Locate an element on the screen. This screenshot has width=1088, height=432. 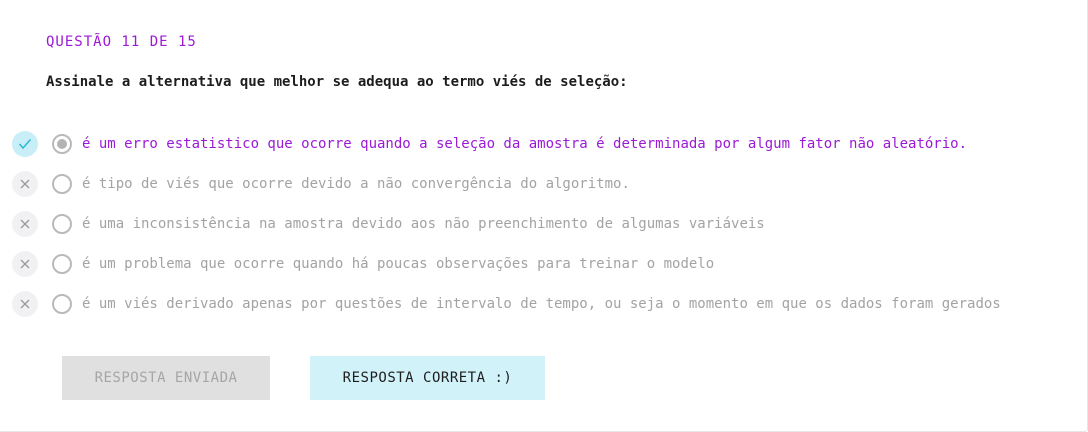
radio-selected-dot is located at coordinates (62, 144).